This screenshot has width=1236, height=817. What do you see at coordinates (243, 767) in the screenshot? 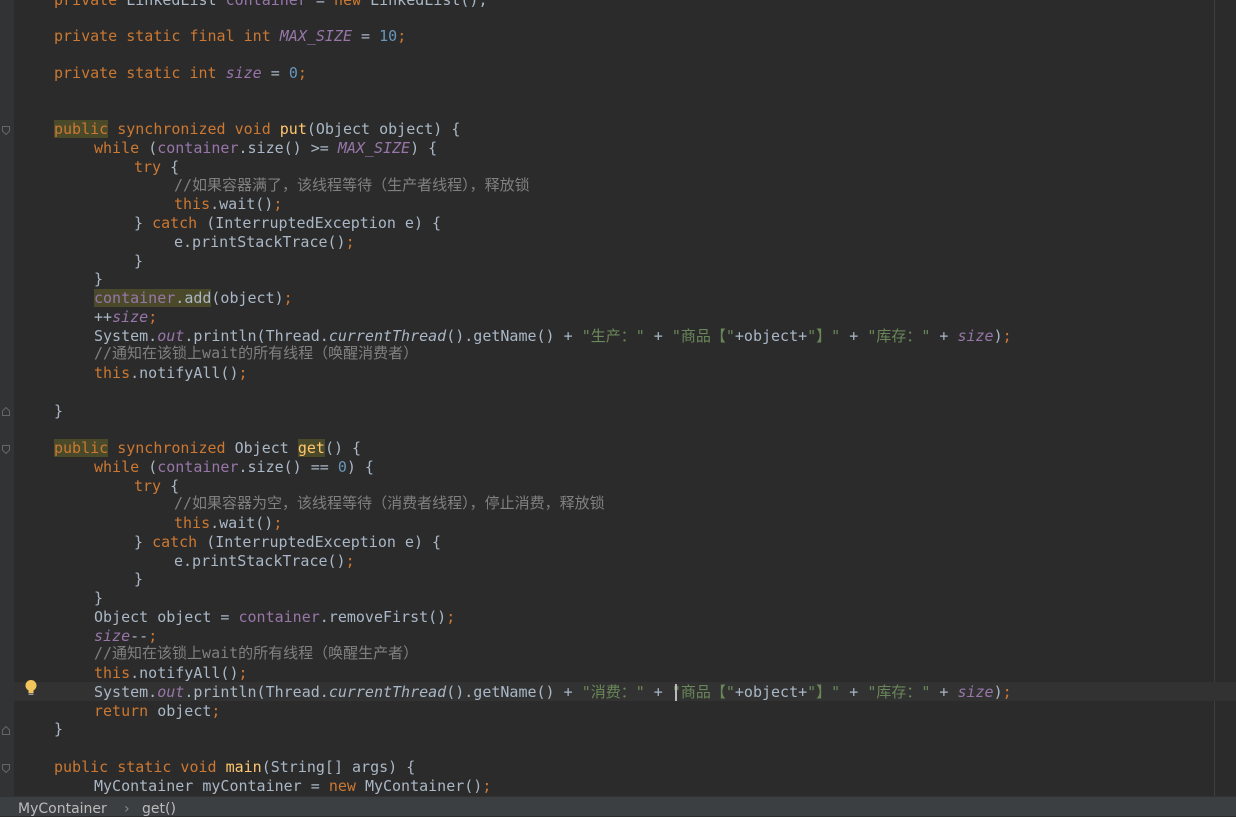
I see `method-name: main` at bounding box center [243, 767].